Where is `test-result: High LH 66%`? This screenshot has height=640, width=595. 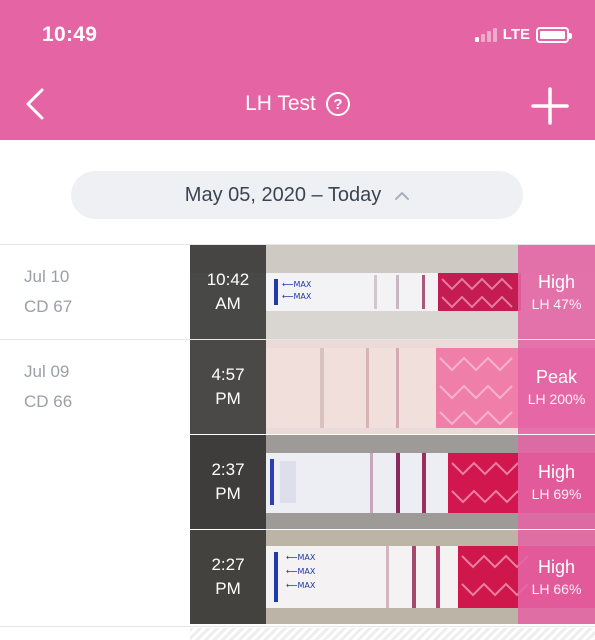 test-result: High LH 66% is located at coordinates (556, 577).